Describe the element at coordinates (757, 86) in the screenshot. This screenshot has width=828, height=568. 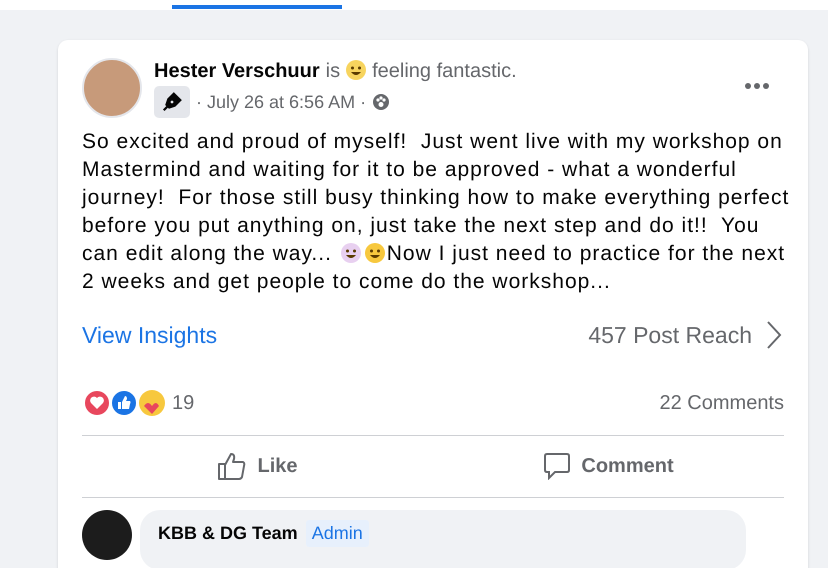
I see `more-options-icon` at that location.